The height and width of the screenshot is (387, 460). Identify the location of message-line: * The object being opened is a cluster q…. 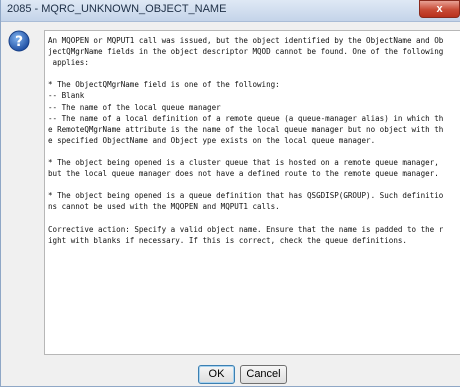
(243, 163).